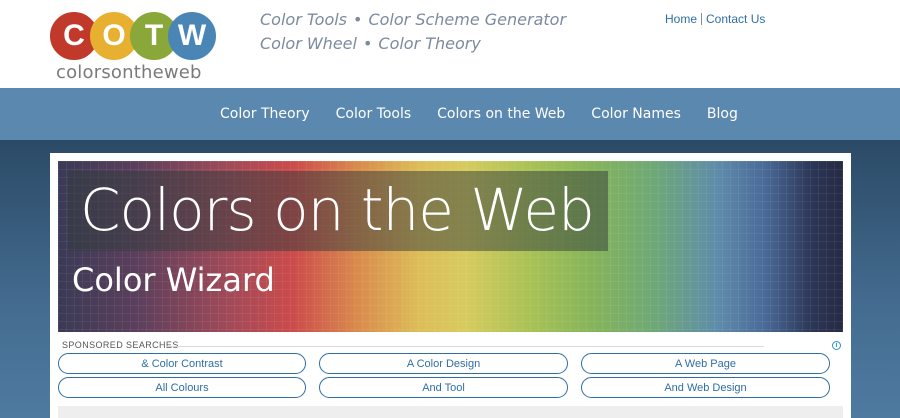  What do you see at coordinates (836, 345) in the screenshot?
I see `info-icon: i` at bounding box center [836, 345].